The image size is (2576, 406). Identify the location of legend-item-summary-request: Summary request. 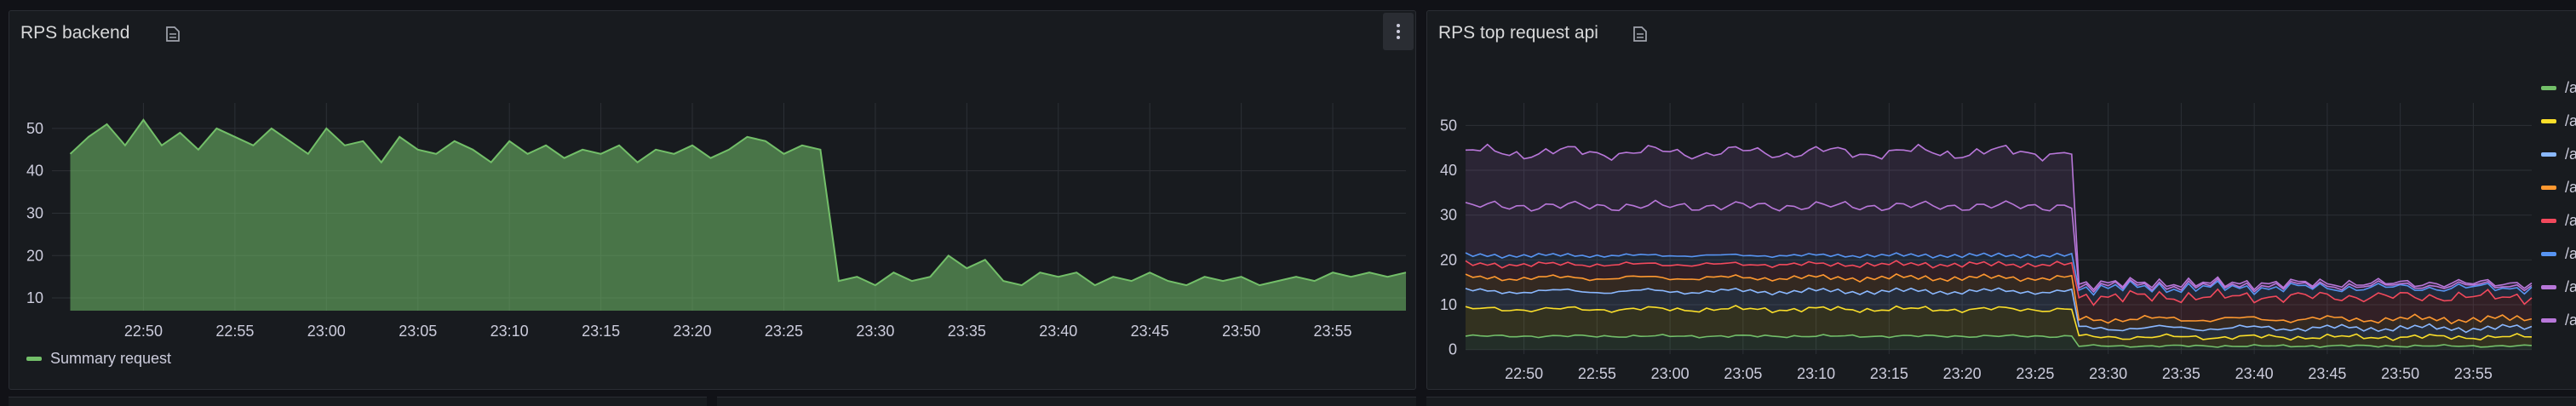
(98, 359).